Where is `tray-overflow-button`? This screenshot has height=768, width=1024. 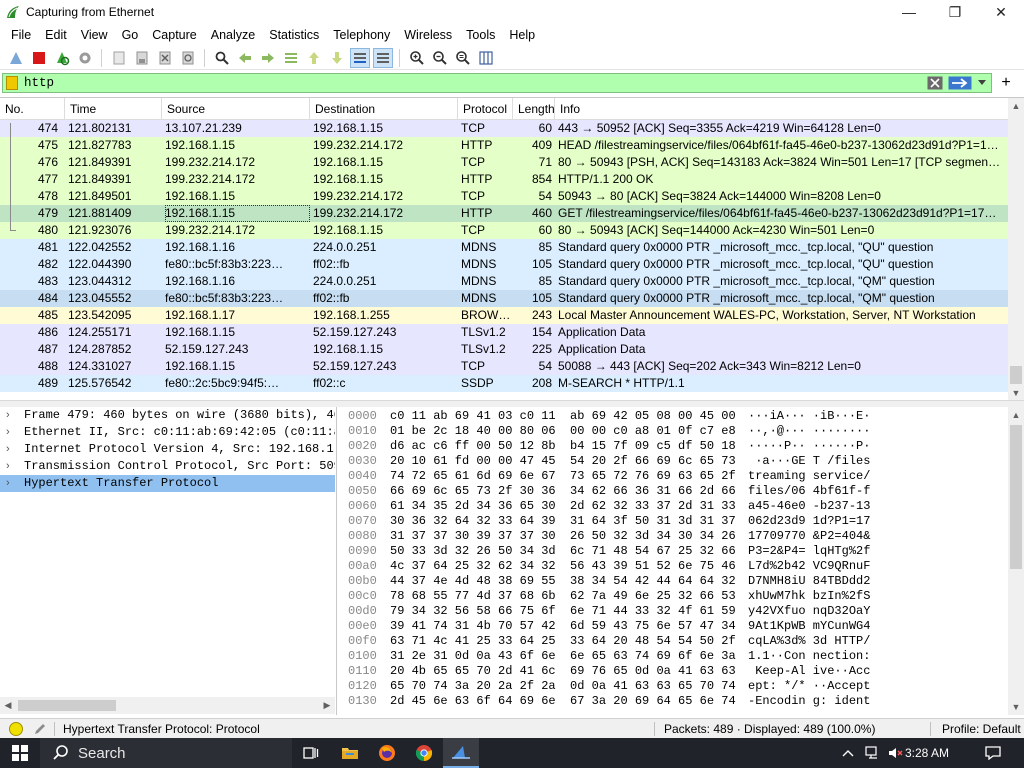
tray-overflow-button is located at coordinates (848, 753).